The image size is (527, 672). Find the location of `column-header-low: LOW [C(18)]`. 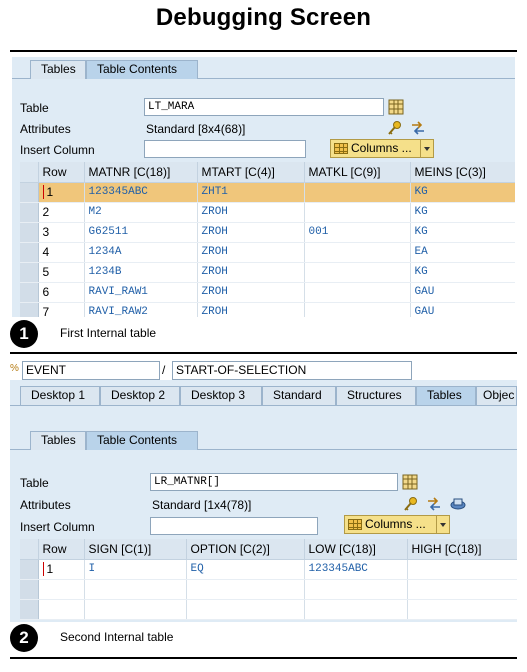

column-header-low: LOW [C(18)] is located at coordinates (356, 549).